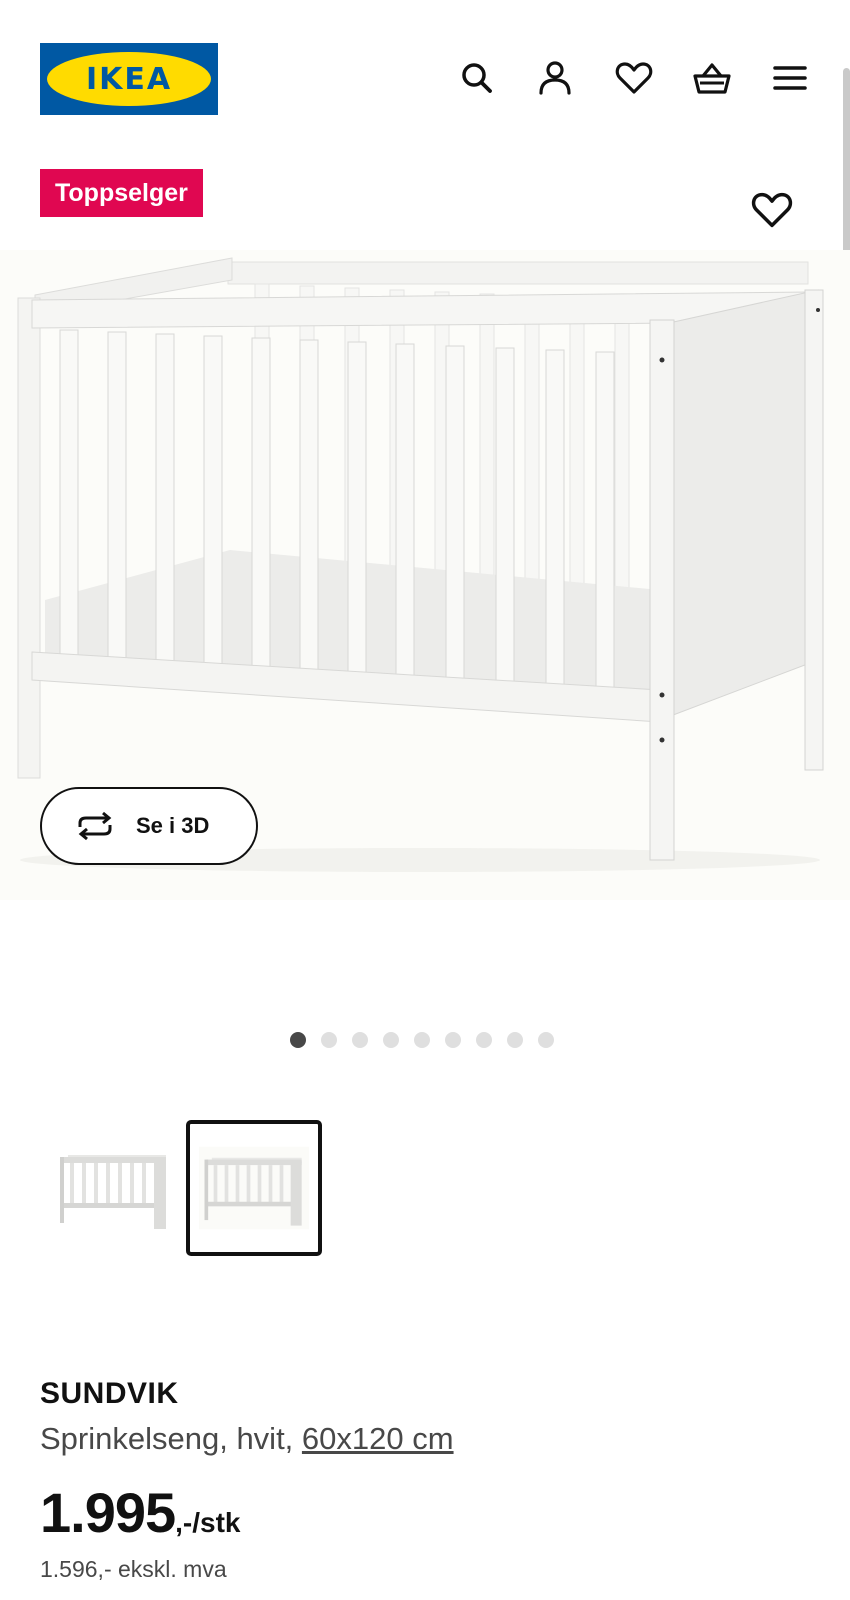 The width and height of the screenshot is (850, 1600). I want to click on view-3d-button: Se i 3D, so click(149, 826).